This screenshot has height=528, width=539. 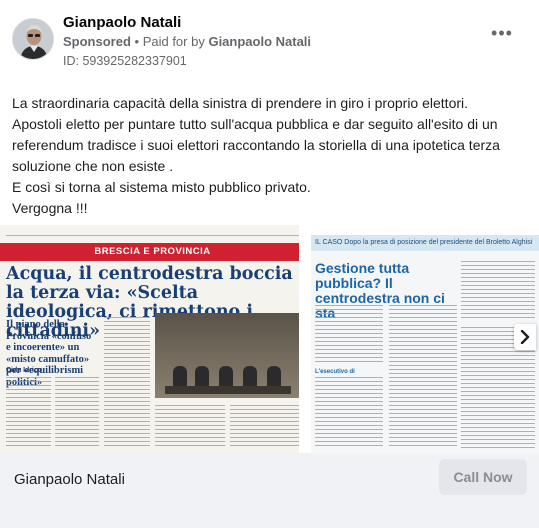 I want to click on article-column-head: L'esecutivo di, so click(x=335, y=372).